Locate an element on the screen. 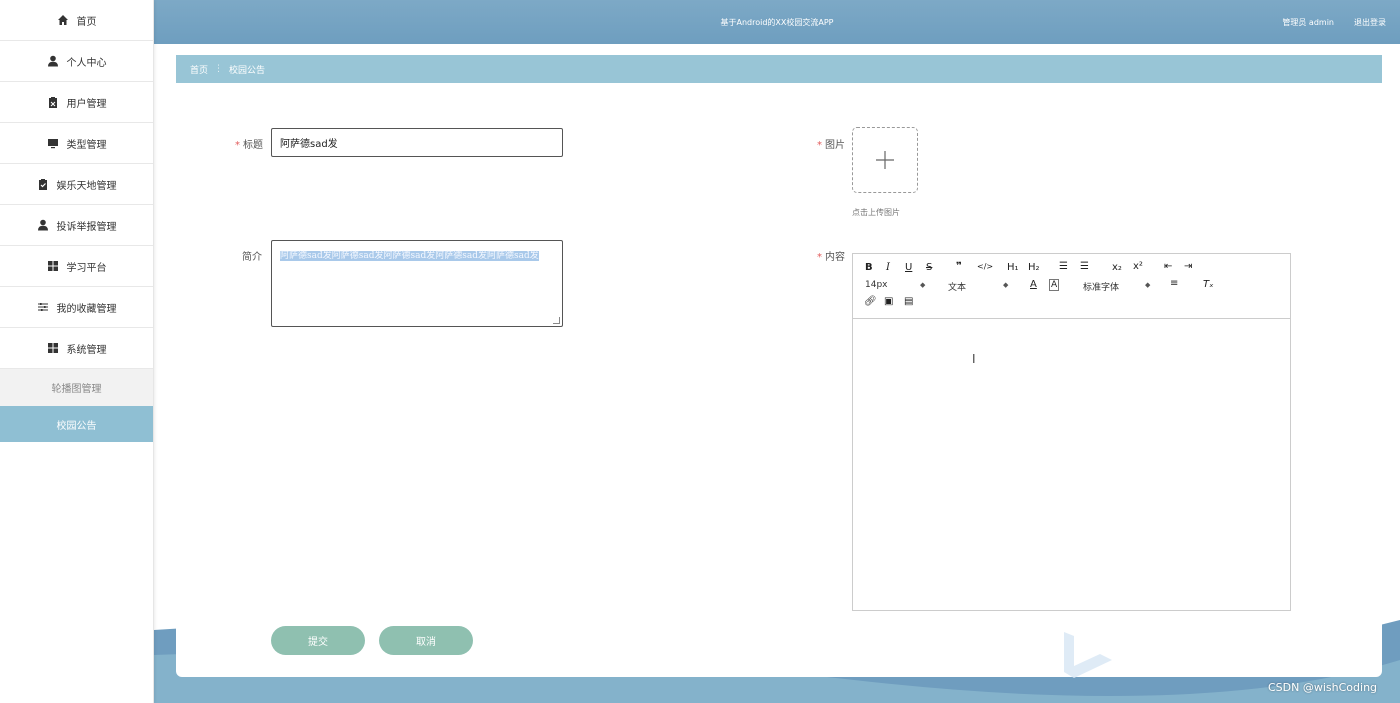 The image size is (1400, 703). text-cursor-icon: I is located at coordinates (974, 359).